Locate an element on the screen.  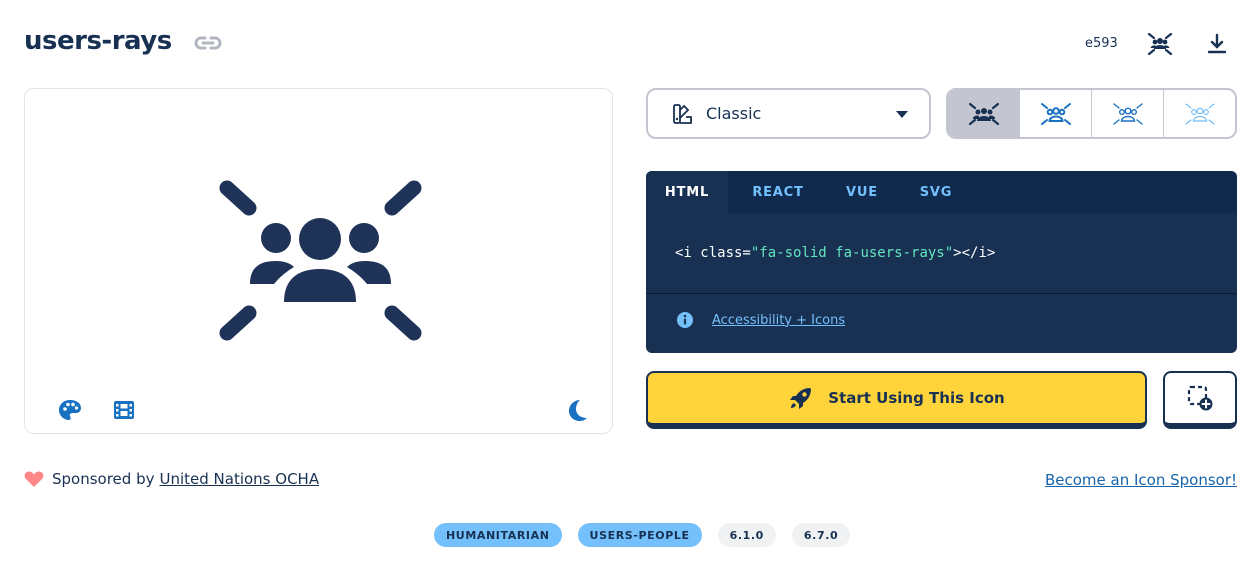
code-tabs: HTML REACT VUE SVG is located at coordinates (941, 192).